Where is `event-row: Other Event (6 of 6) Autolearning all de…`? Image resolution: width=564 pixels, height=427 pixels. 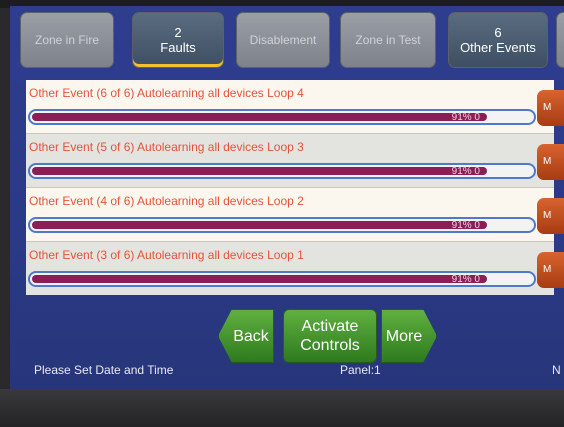
event-row: Other Event (6 of 6) Autolearning all de… is located at coordinates (295, 107).